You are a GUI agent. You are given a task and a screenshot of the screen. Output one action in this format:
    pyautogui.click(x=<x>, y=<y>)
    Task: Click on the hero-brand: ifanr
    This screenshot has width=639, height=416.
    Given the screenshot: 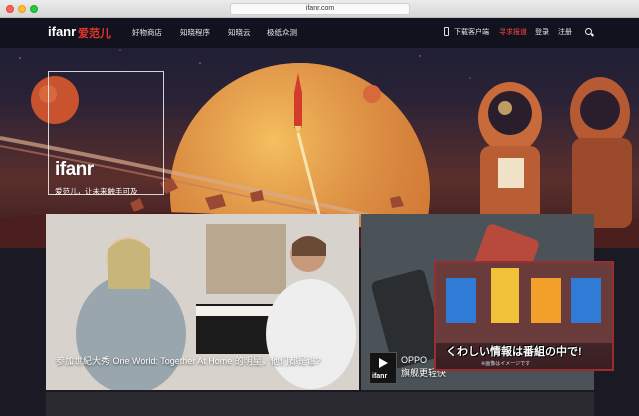 What is the action you would take?
    pyautogui.click(x=74, y=169)
    